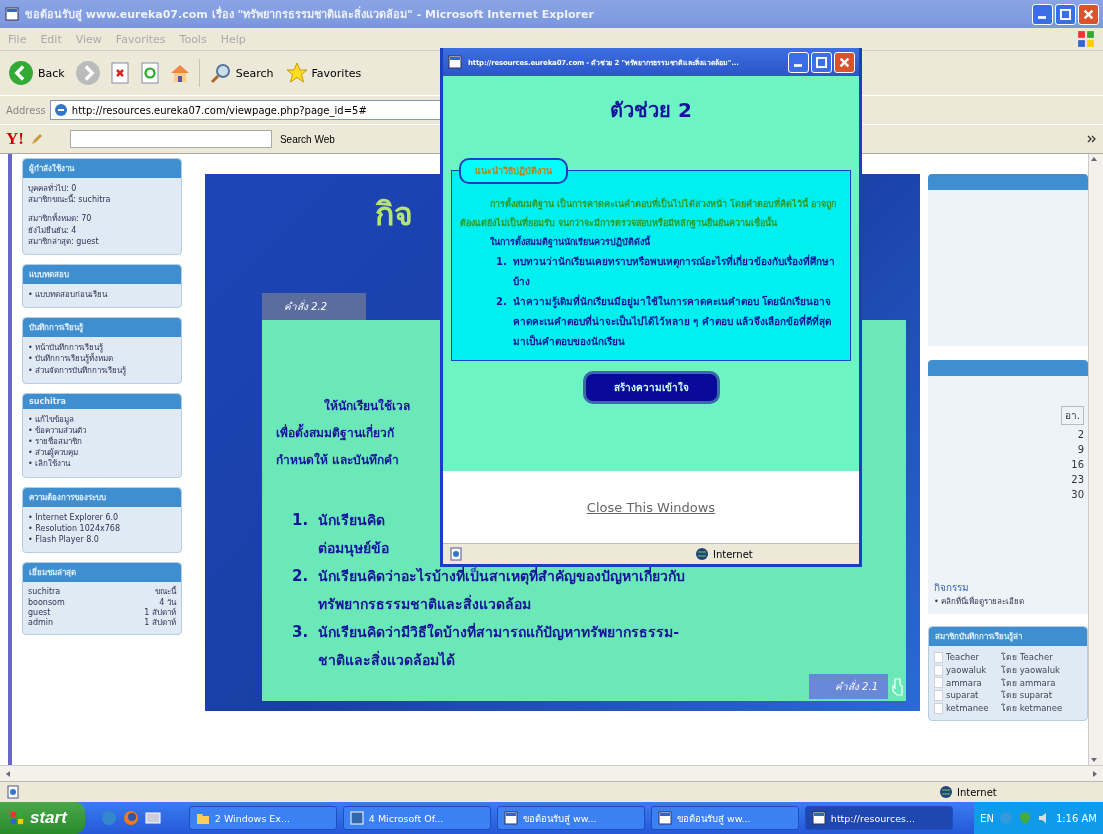  Describe the element at coordinates (498, 632) in the screenshot. I see `question-text: นักเรียนคิดว่ามีวิธีใดบ้างที่สามารถแก้ปัญหาทรัพยากรธรรม-` at that location.